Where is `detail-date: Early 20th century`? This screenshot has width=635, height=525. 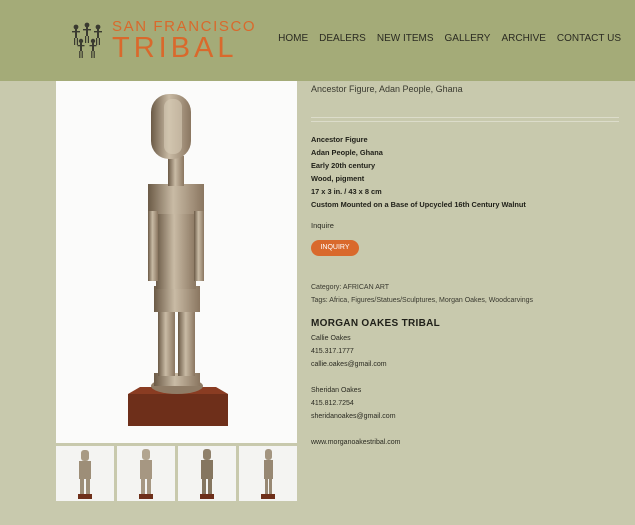 detail-date: Early 20th century is located at coordinates (343, 165).